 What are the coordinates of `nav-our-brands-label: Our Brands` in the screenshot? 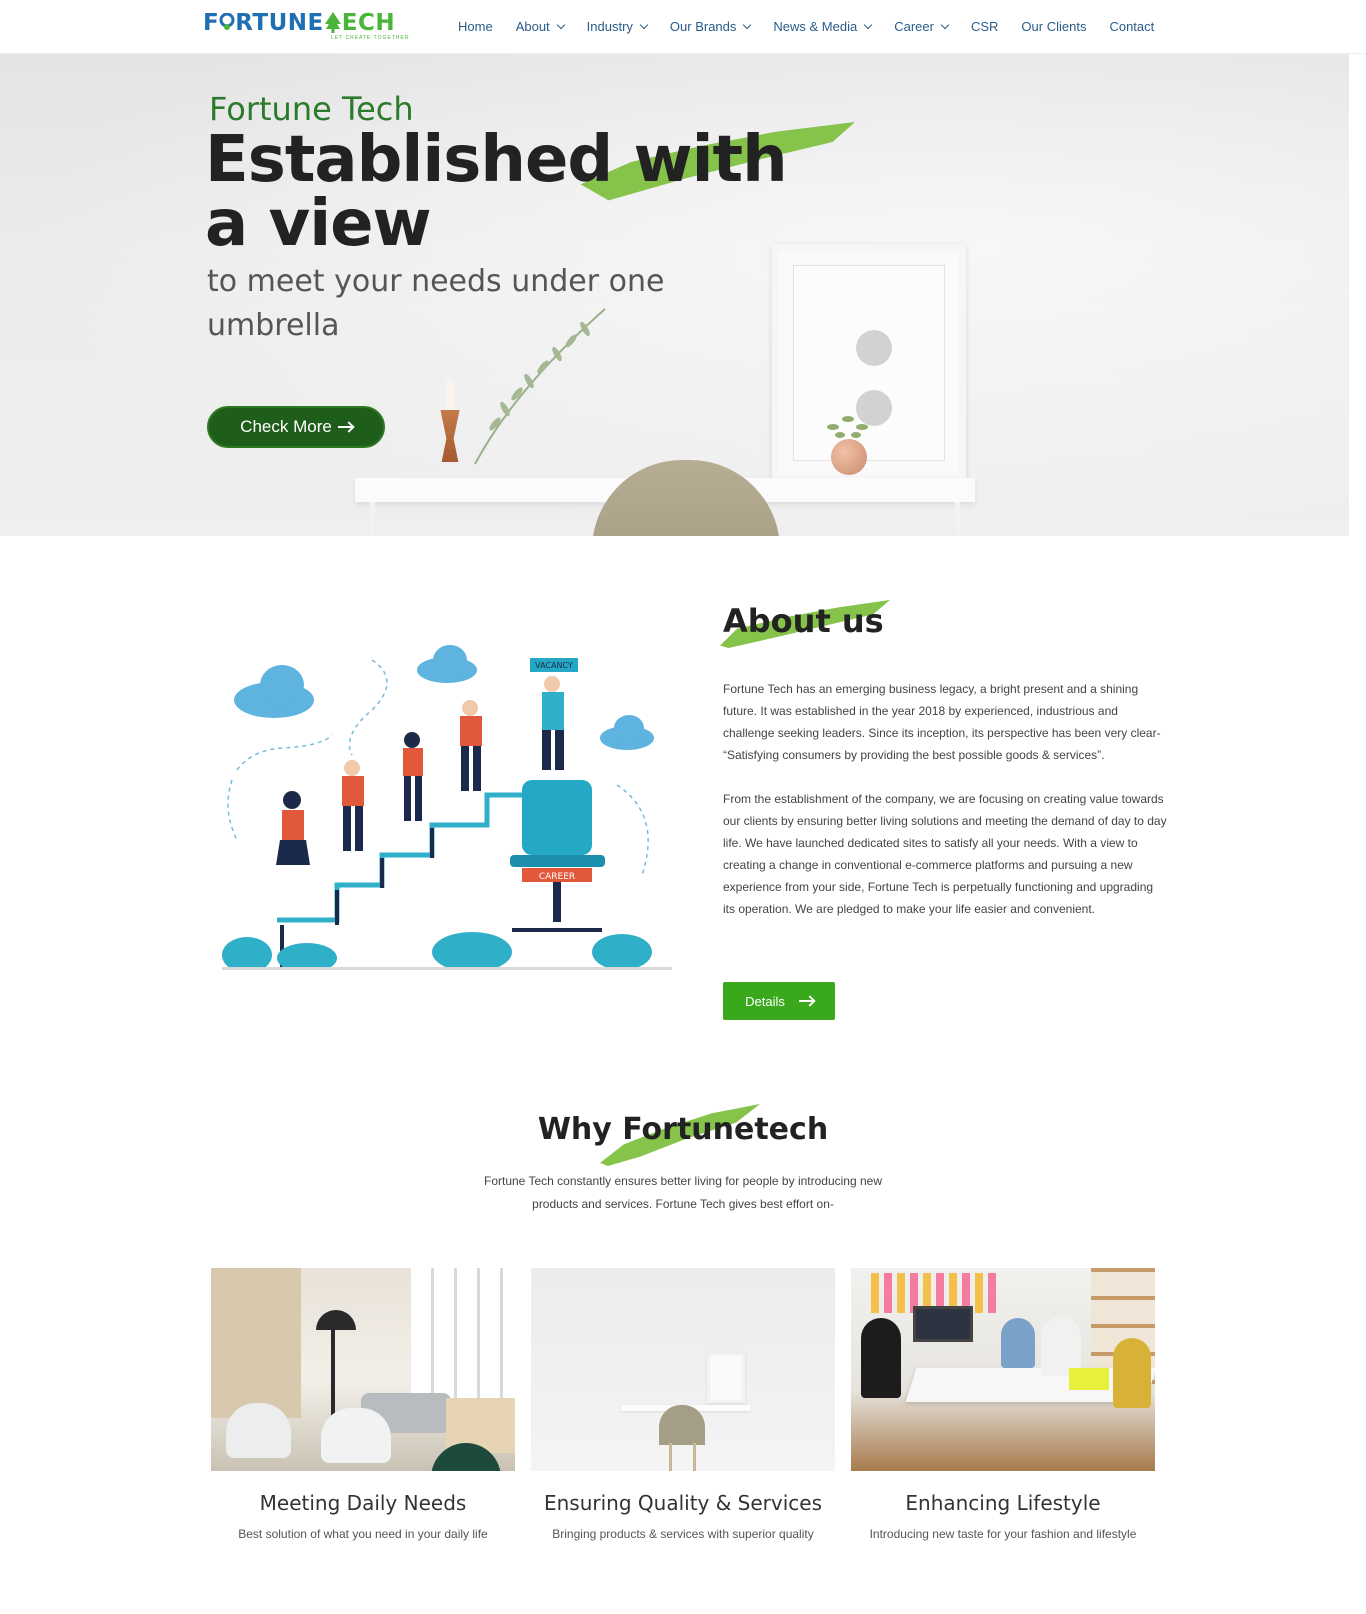 It's located at (703, 26).